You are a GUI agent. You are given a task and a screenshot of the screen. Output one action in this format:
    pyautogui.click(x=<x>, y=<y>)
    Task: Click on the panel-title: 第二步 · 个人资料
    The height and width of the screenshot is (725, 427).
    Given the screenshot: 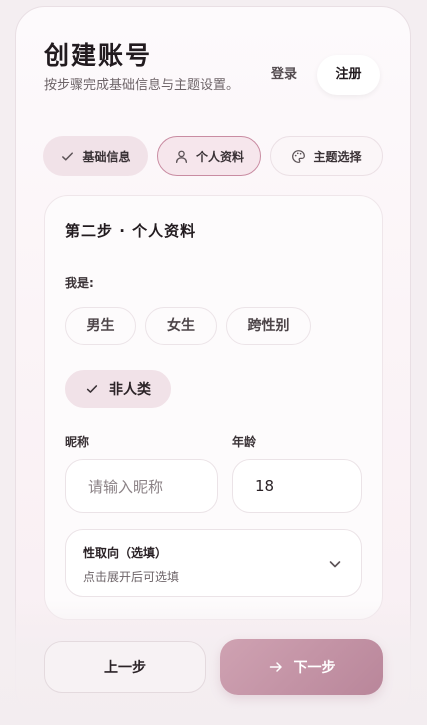 What is the action you would take?
    pyautogui.click(x=131, y=231)
    